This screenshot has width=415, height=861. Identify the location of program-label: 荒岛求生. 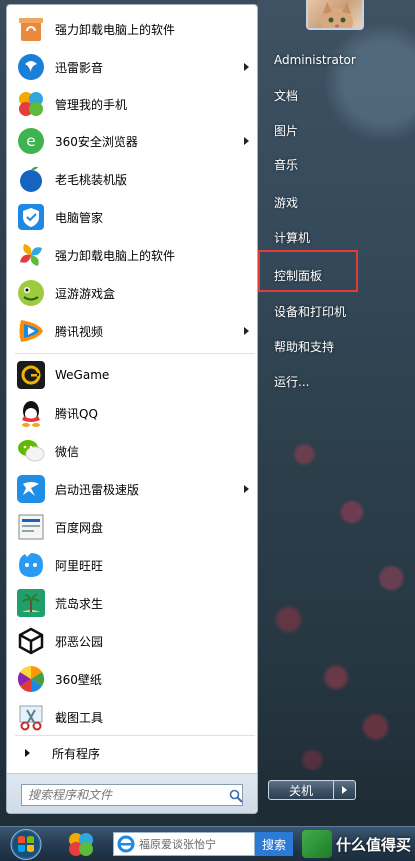
(79, 603).